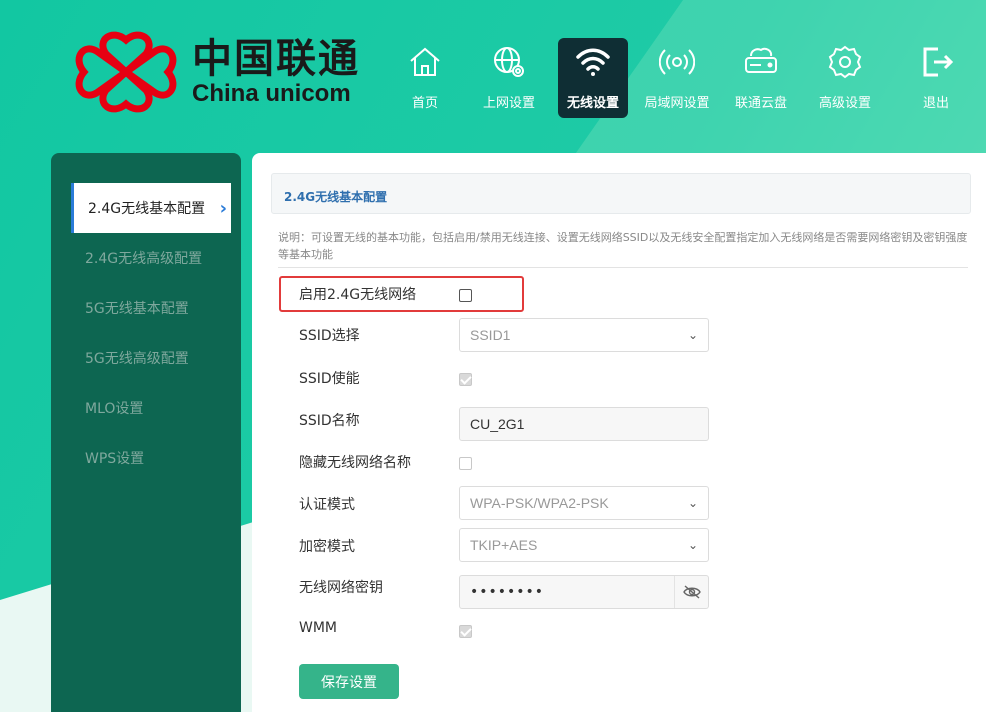 The width and height of the screenshot is (986, 712). I want to click on wmm-label: WMM, so click(318, 628).